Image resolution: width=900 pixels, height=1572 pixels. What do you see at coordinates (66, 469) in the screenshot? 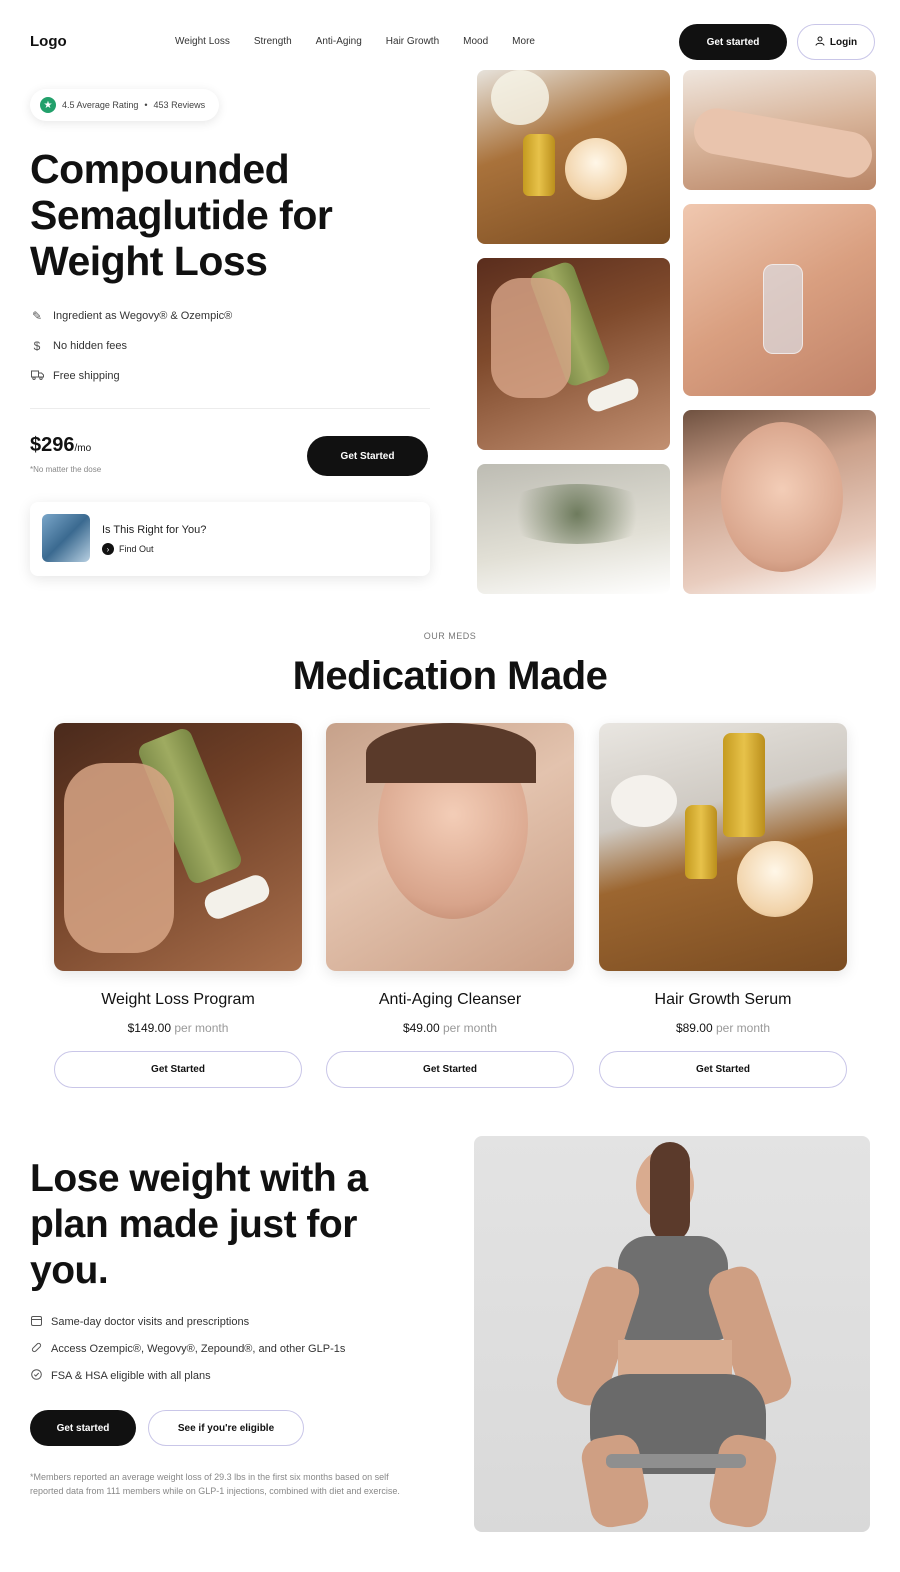
I see `price-note: *No matter the dose` at bounding box center [66, 469].